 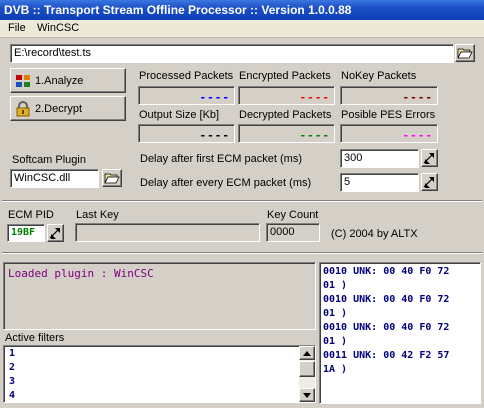 I want to click on chevron-up-icon, so click(x=307, y=353).